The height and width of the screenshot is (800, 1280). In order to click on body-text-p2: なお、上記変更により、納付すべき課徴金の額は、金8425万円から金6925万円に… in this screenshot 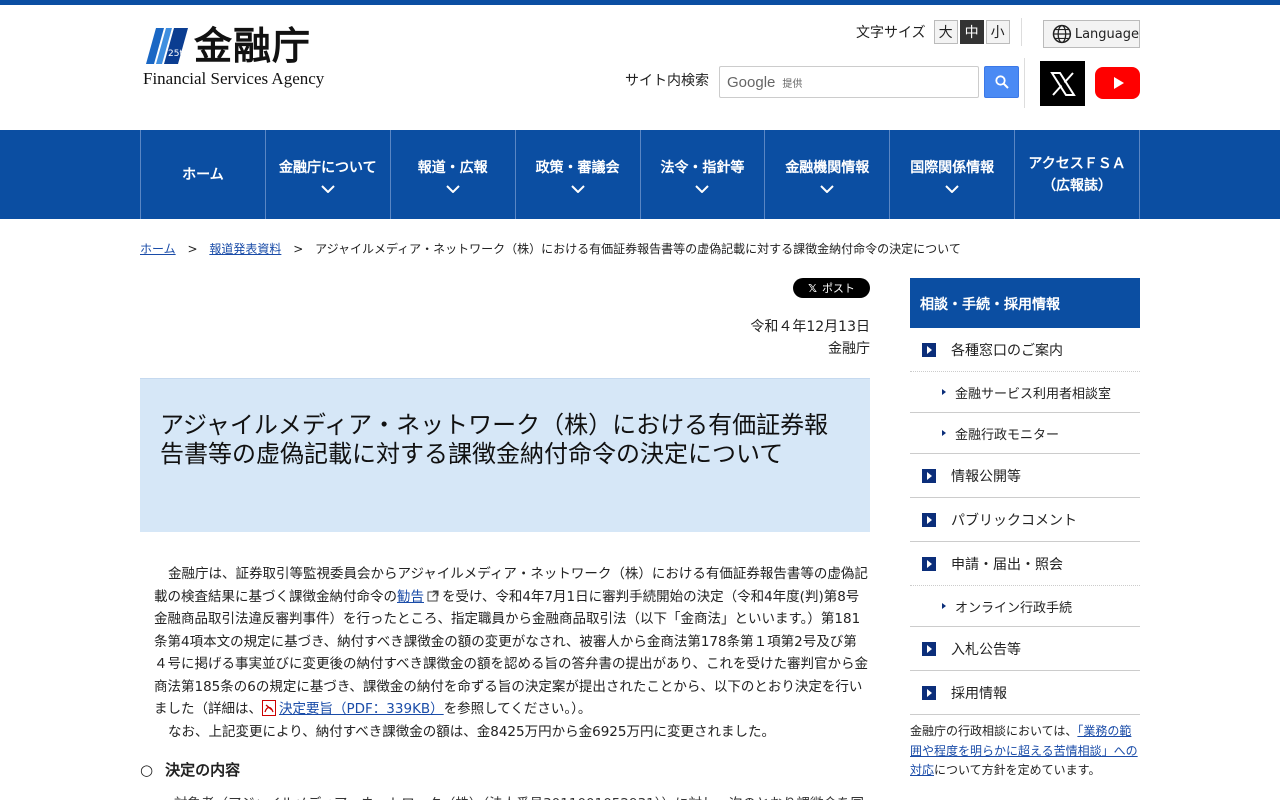, I will do `click(471, 731)`.